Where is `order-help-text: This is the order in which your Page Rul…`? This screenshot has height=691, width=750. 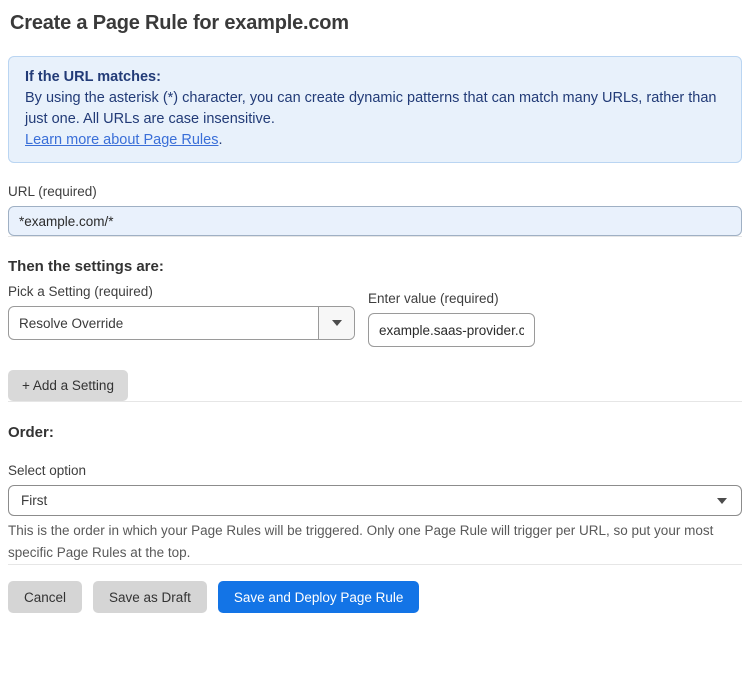
order-help-text: This is the order in which your Page Rul… is located at coordinates (361, 541).